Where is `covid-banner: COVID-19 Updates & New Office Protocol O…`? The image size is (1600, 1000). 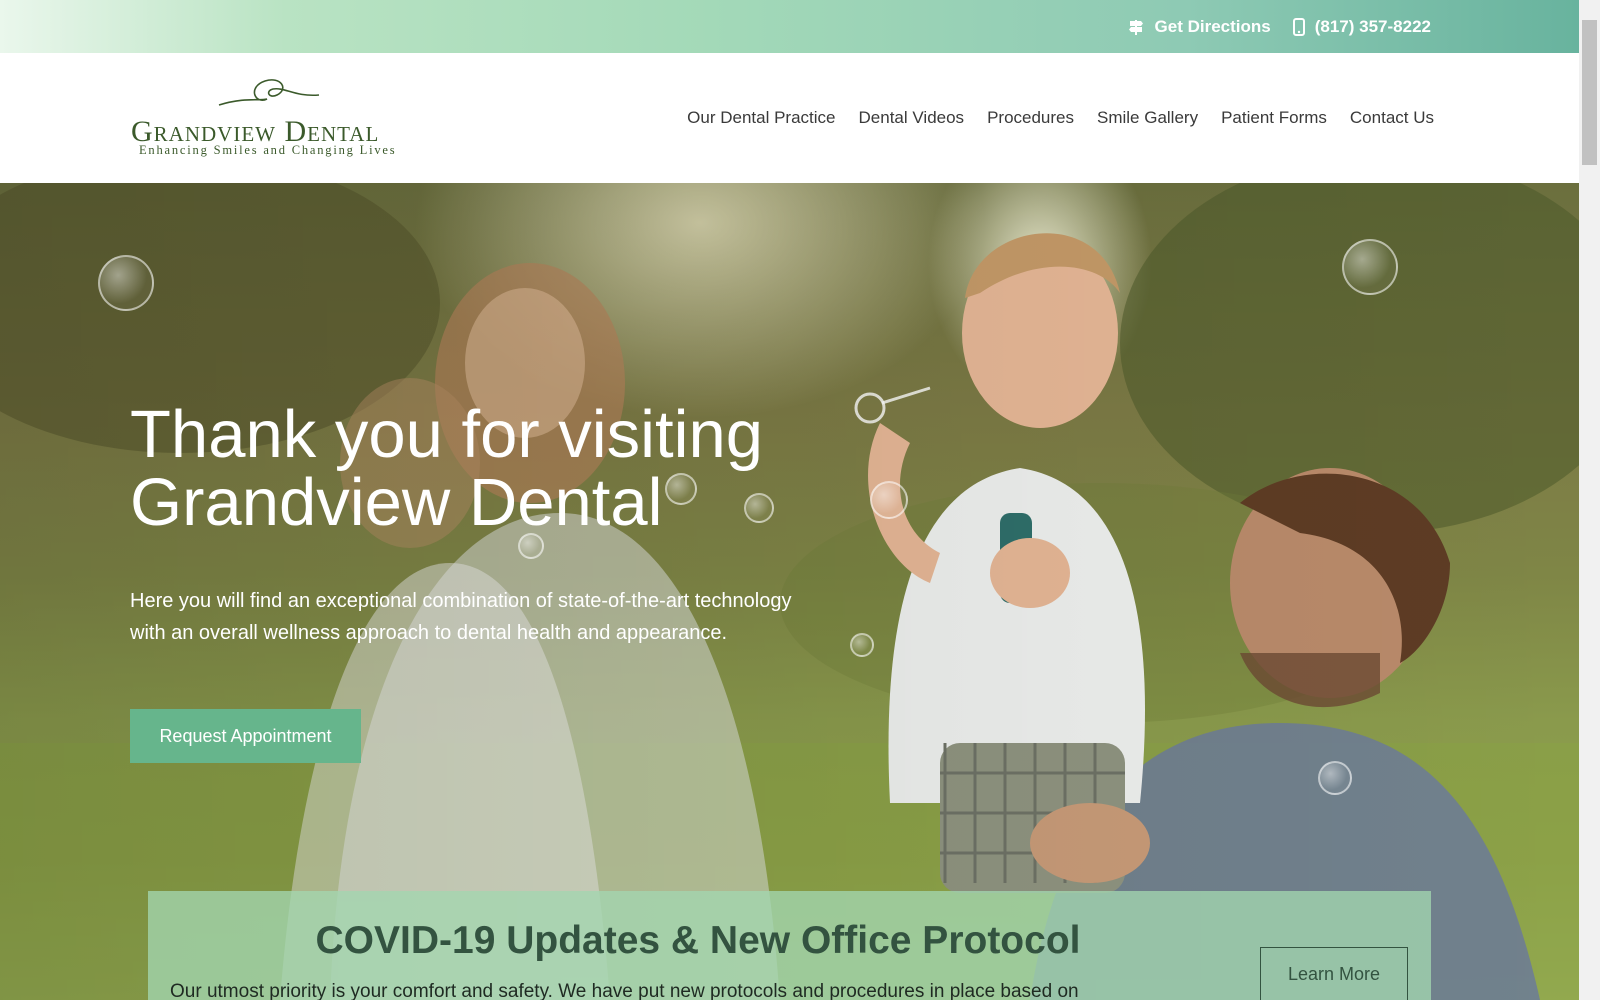
covid-banner: COVID-19 Updates & New Office Protocol O… is located at coordinates (789, 945).